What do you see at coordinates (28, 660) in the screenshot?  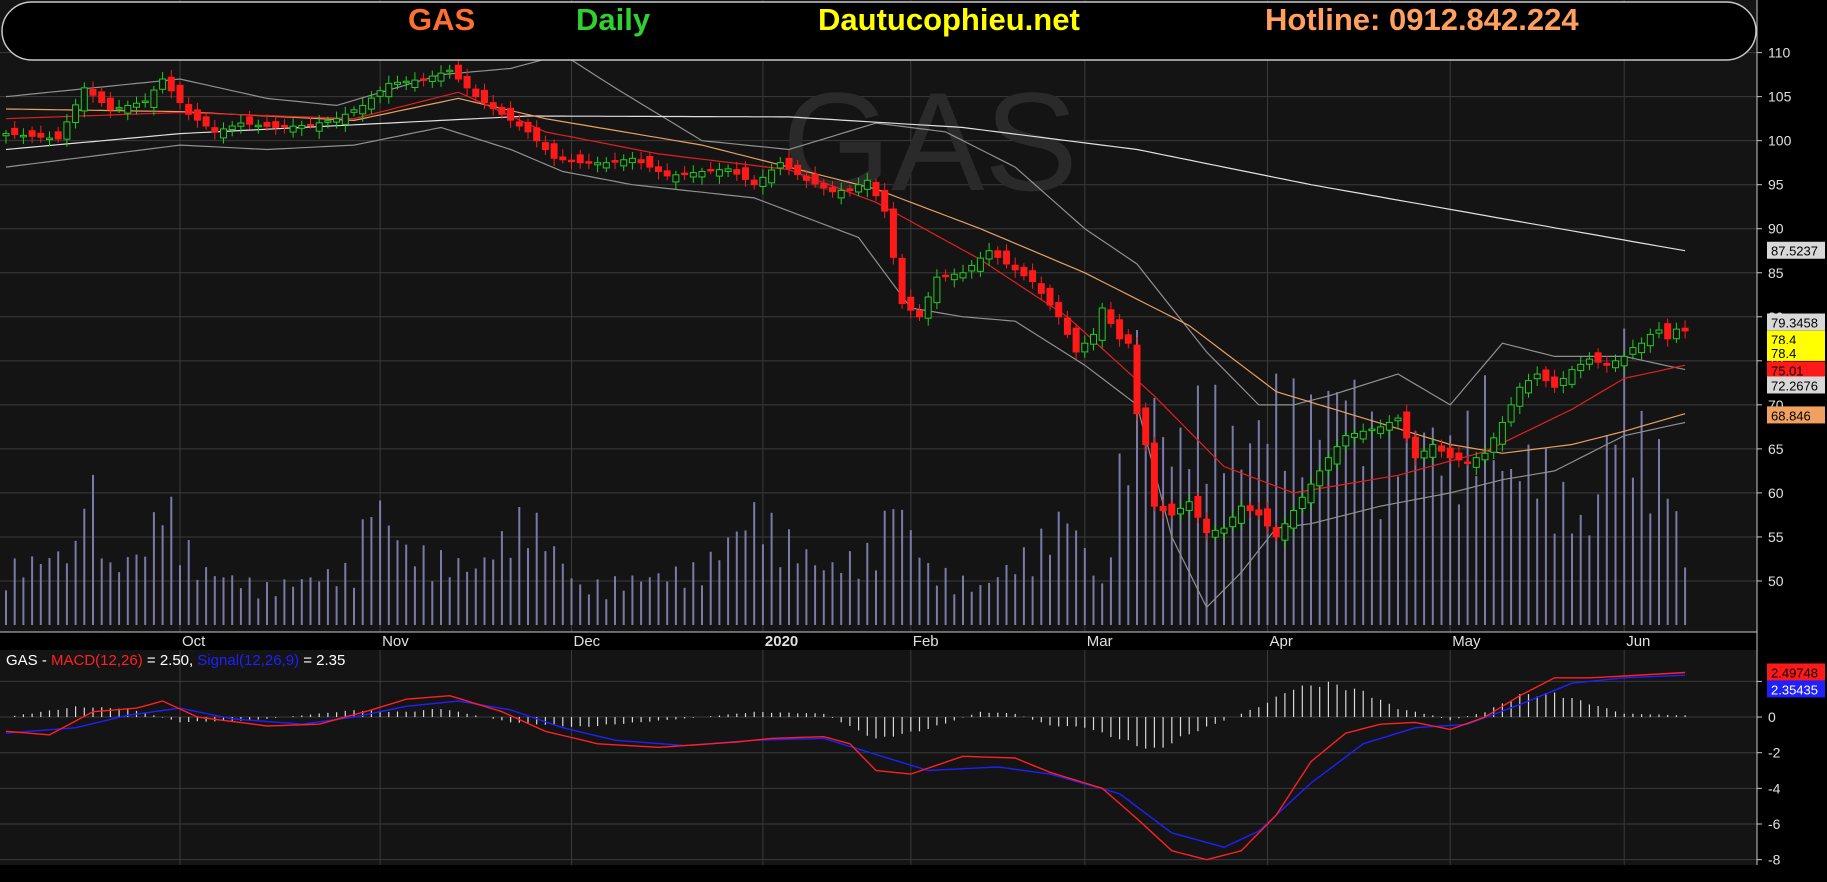 I see `macd-legend-prefix: GAS -` at bounding box center [28, 660].